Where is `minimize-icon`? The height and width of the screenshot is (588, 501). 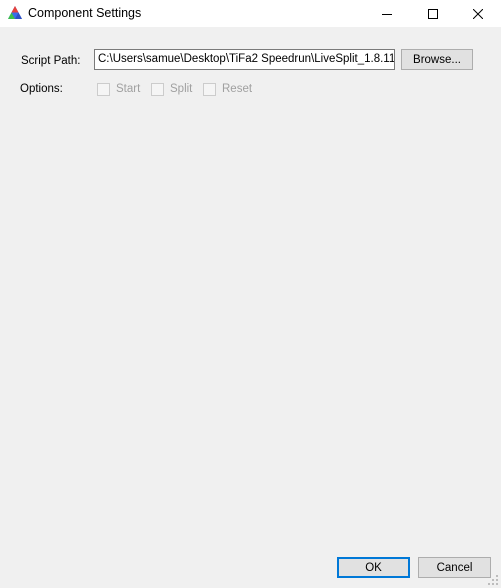 minimize-icon is located at coordinates (387, 14).